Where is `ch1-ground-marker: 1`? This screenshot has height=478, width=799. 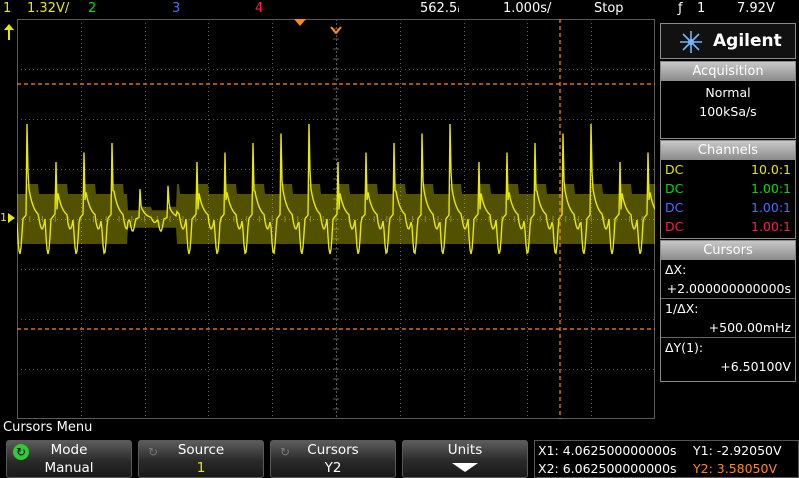
ch1-ground-marker: 1 is located at coordinates (8, 218).